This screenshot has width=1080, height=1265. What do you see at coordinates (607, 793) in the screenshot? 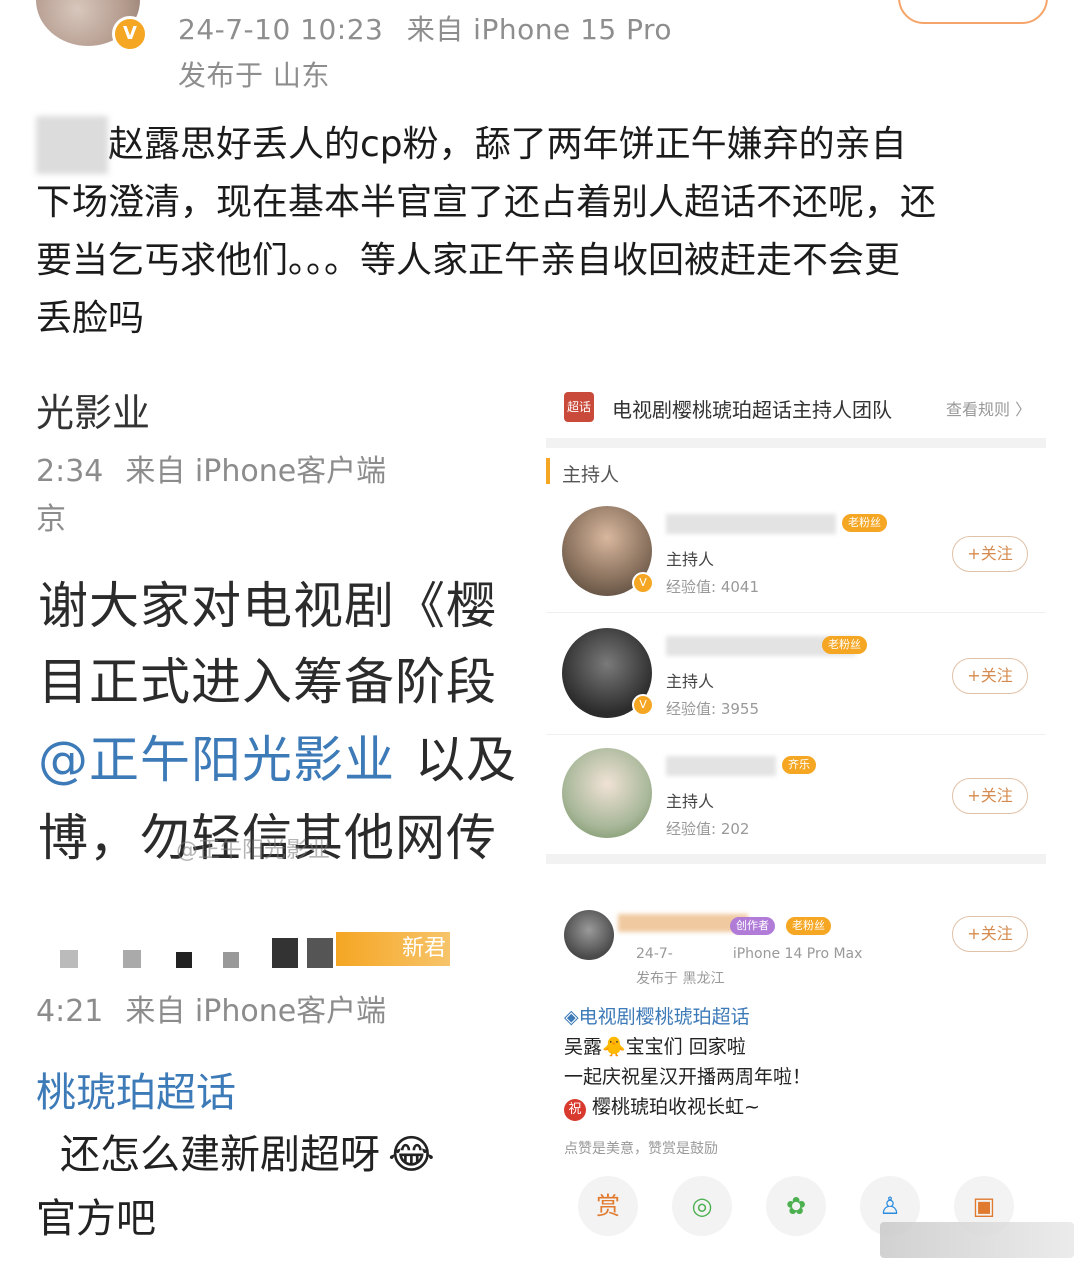
I see `host-avatar` at bounding box center [607, 793].